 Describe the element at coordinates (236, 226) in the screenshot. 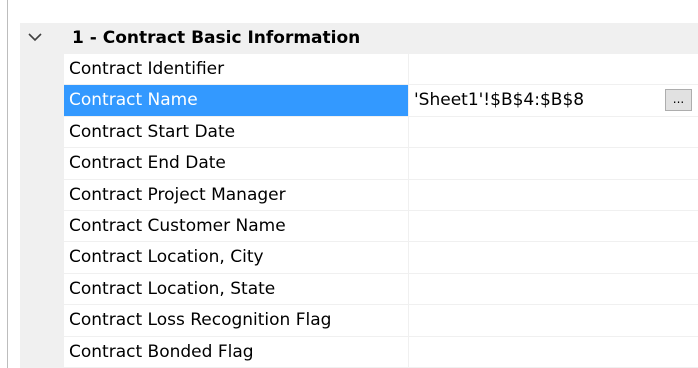

I see `property-name: Contract Customer Name` at that location.